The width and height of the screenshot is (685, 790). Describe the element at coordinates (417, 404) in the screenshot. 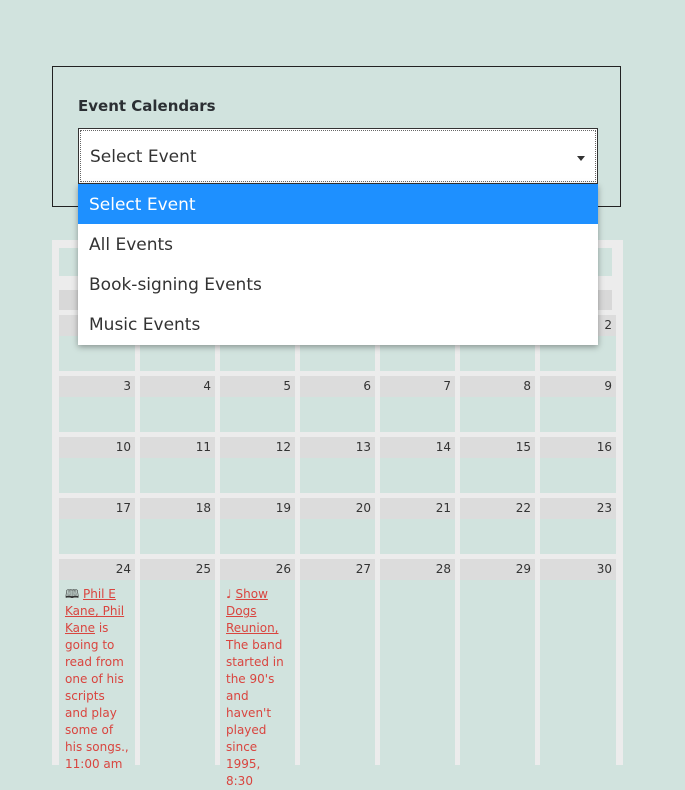

I see `calendar-day: 7` at that location.